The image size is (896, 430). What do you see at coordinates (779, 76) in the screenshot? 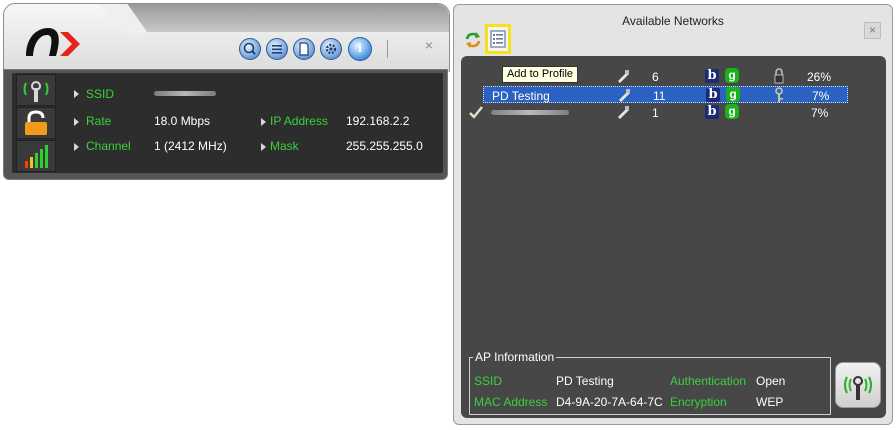
I see `lock-icon` at bounding box center [779, 76].